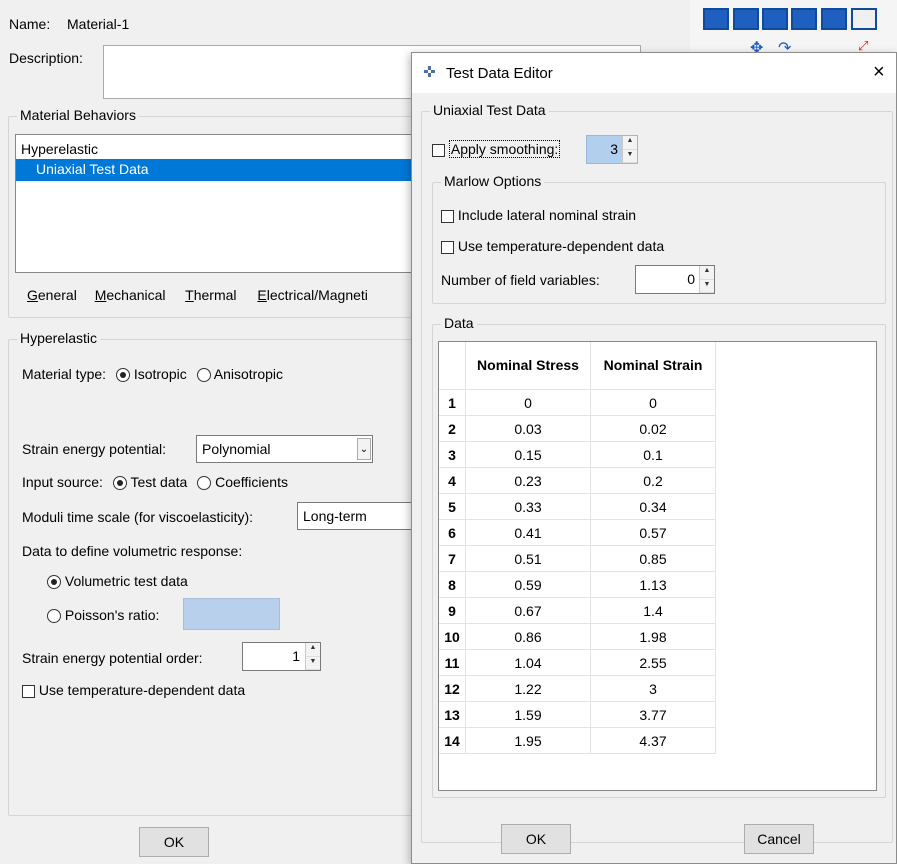  What do you see at coordinates (536, 839) in the screenshot?
I see `dialog-ok-button: OK` at bounding box center [536, 839].